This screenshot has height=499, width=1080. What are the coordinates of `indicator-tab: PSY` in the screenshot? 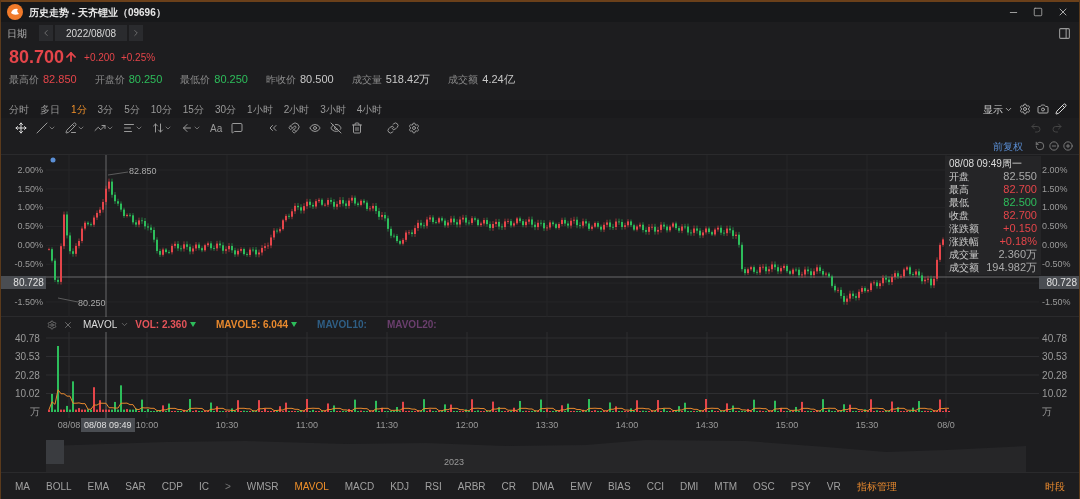 It's located at (800, 486).